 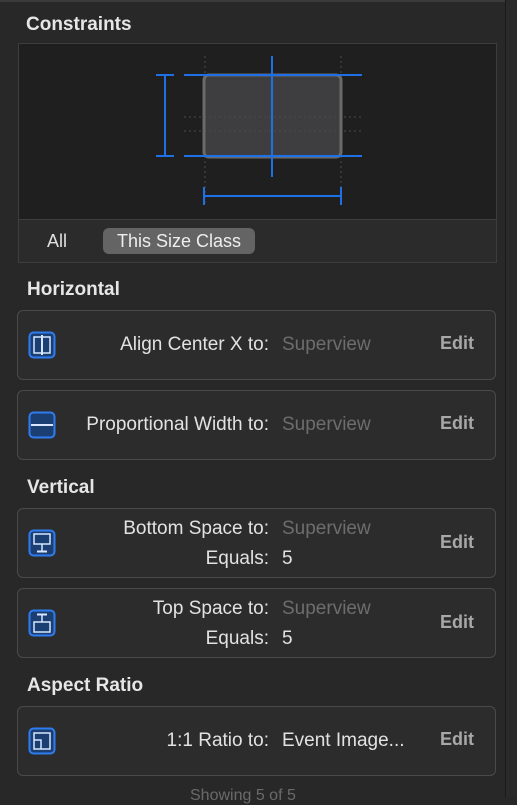 I want to click on constraint-diagram-graphic, so click(x=260, y=130).